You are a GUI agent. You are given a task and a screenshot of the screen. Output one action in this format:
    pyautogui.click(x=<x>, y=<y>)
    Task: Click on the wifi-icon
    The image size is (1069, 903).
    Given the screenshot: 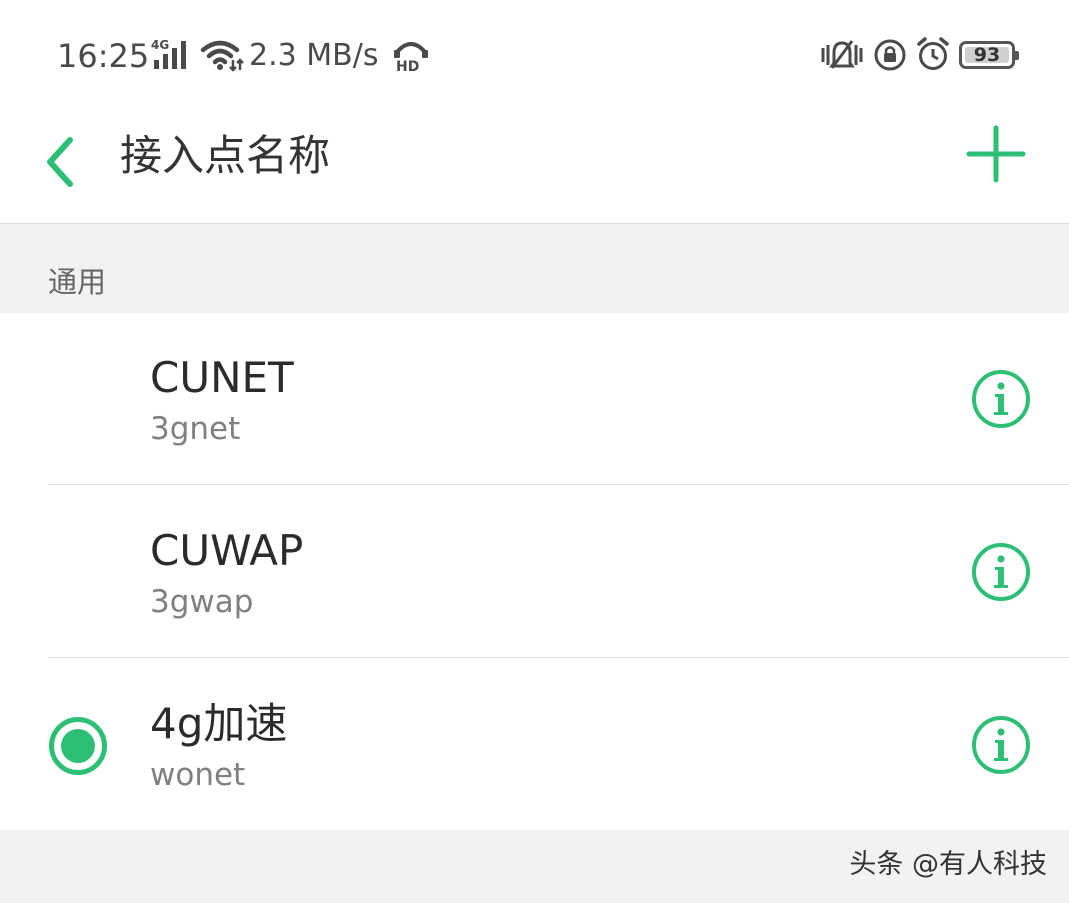 What is the action you would take?
    pyautogui.click(x=222, y=56)
    